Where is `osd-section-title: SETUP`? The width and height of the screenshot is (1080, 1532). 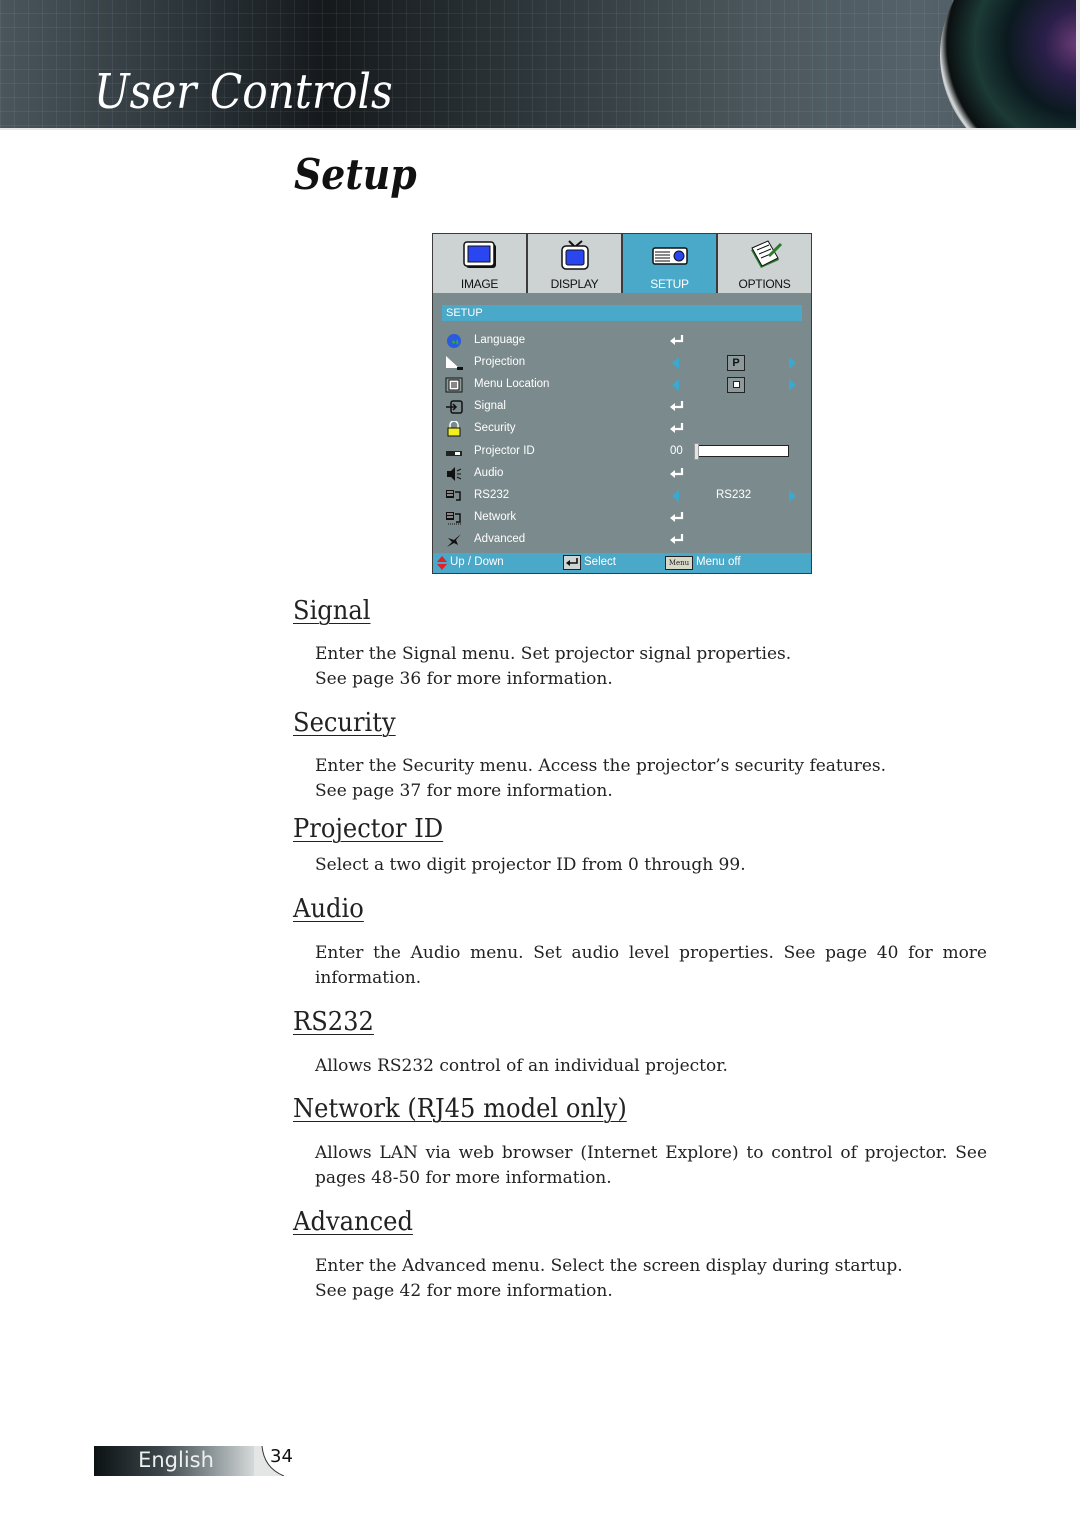
osd-section-title: SETUP is located at coordinates (622, 313).